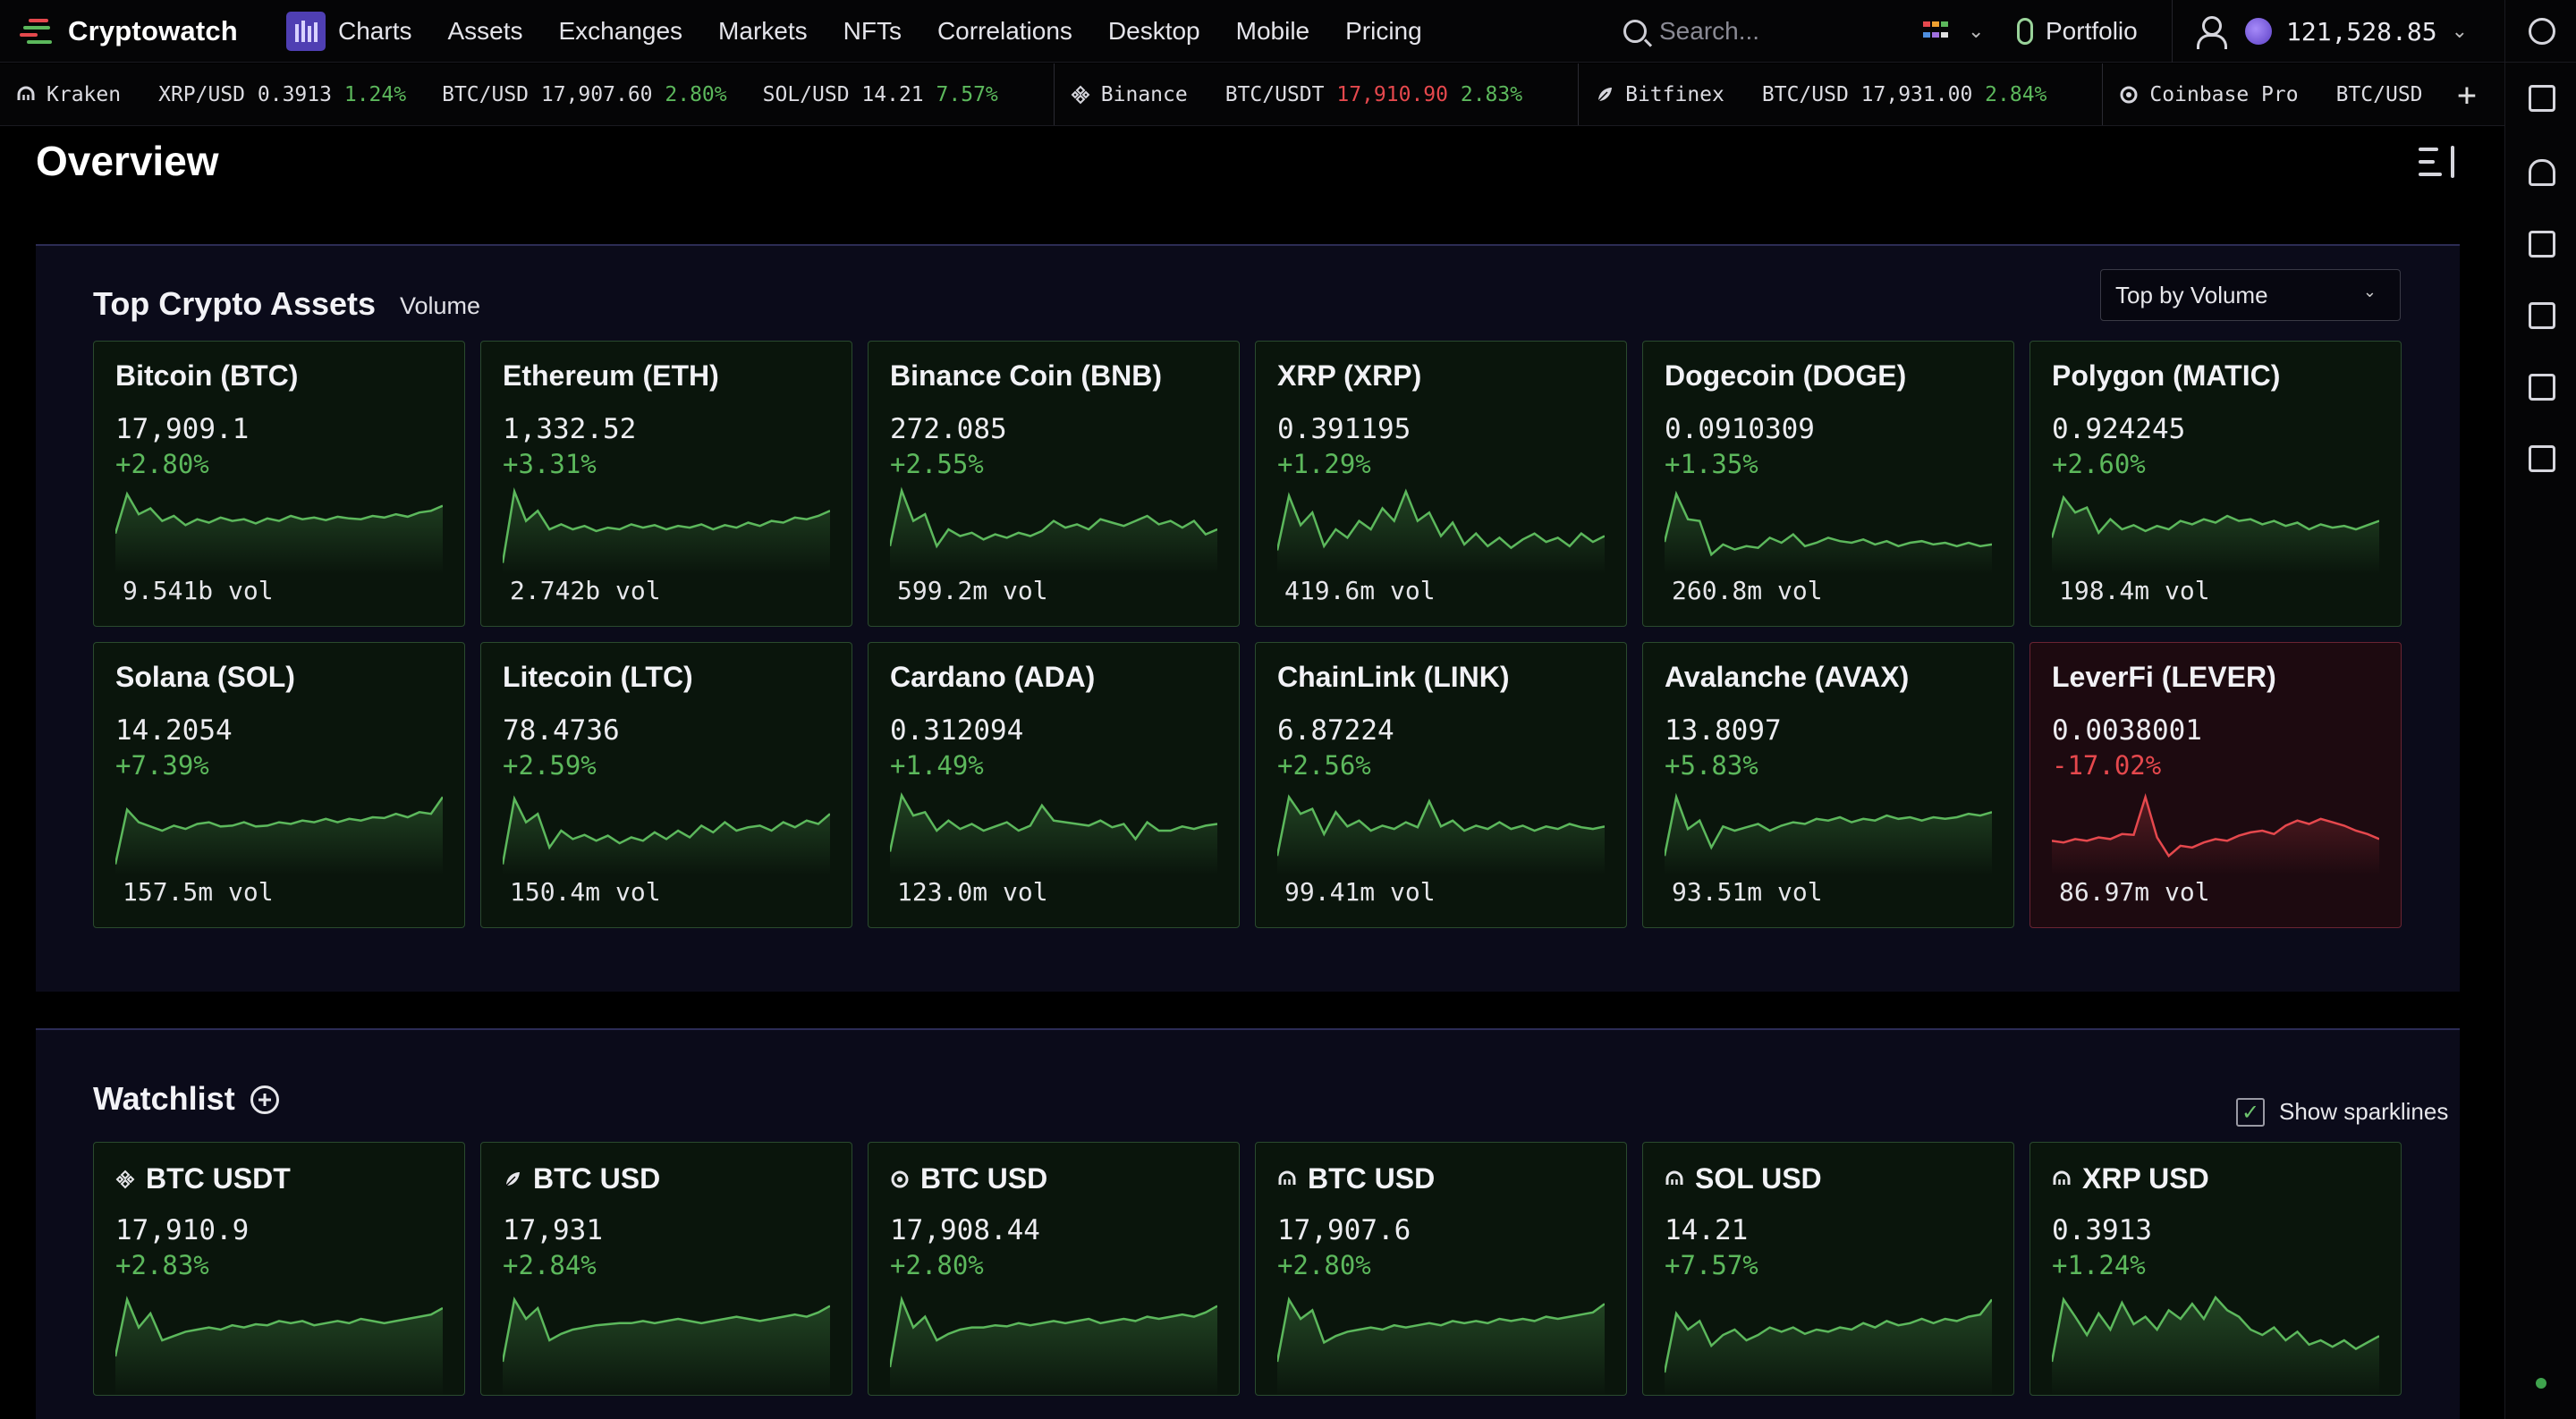 The image size is (2576, 1419). Describe the element at coordinates (2016, 94) in the screenshot. I see `pair-change: 2.84%` at that location.